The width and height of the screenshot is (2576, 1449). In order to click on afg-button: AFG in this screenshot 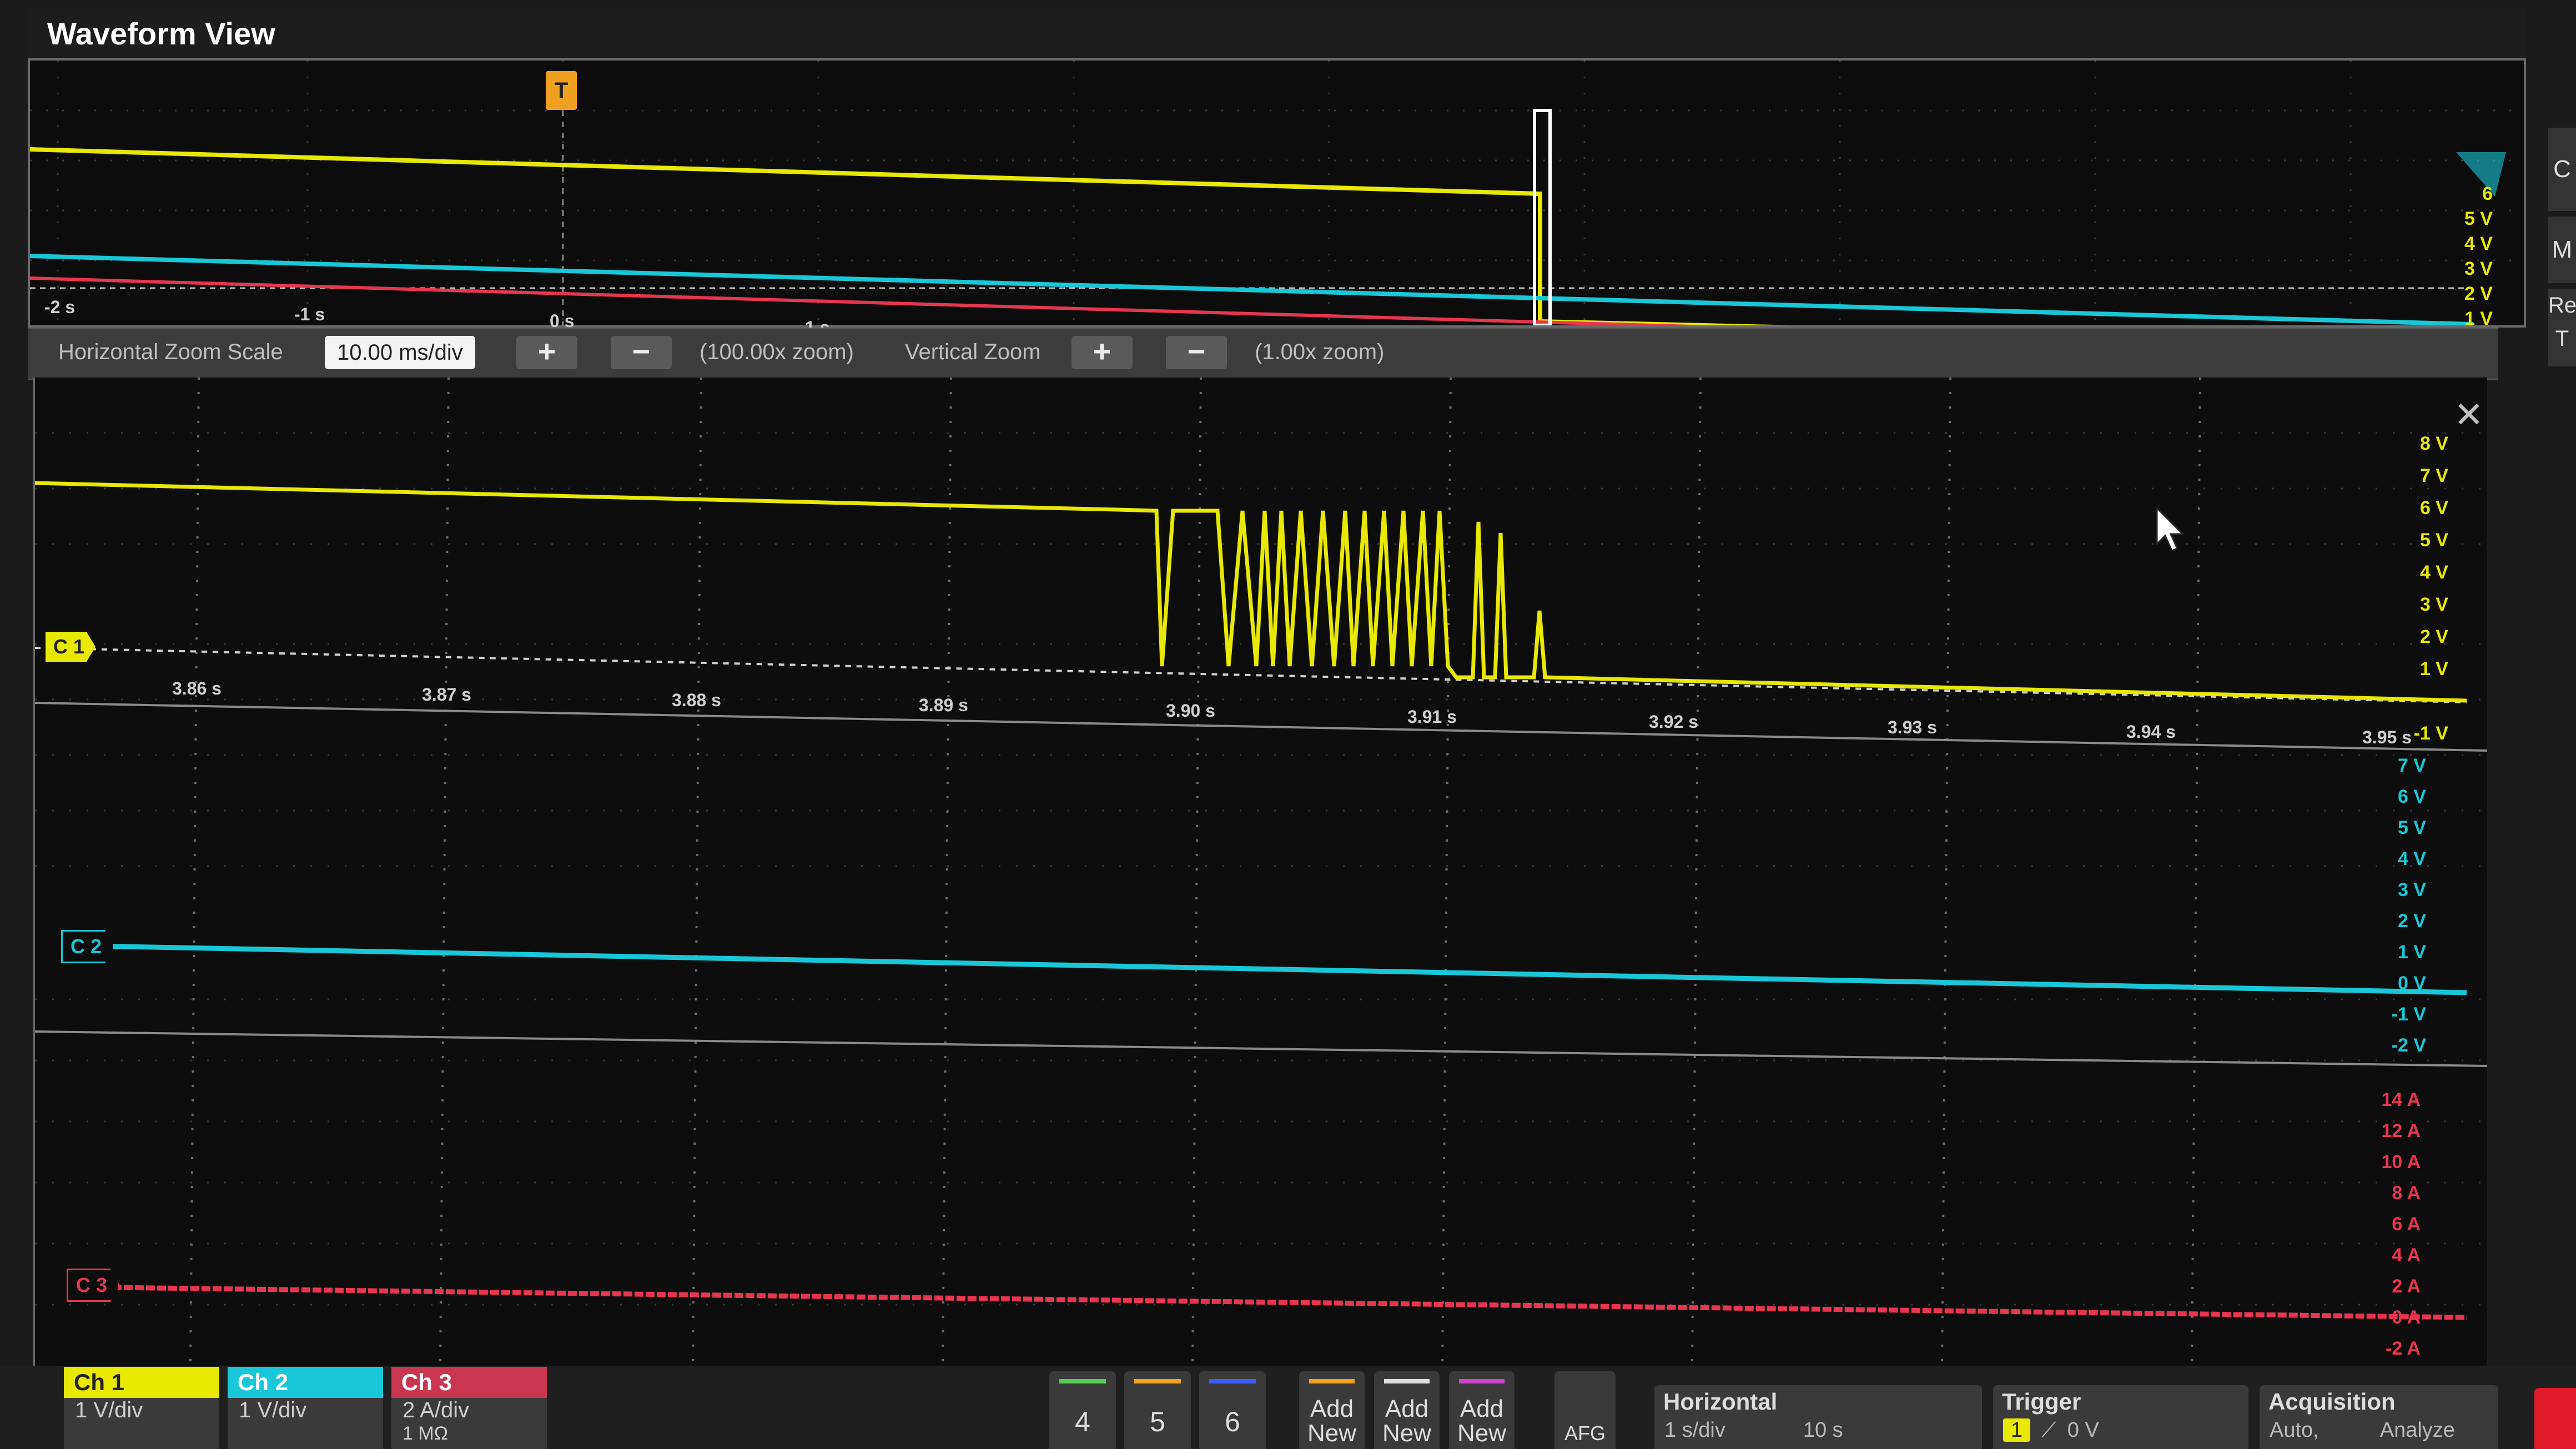, I will do `click(1585, 1410)`.